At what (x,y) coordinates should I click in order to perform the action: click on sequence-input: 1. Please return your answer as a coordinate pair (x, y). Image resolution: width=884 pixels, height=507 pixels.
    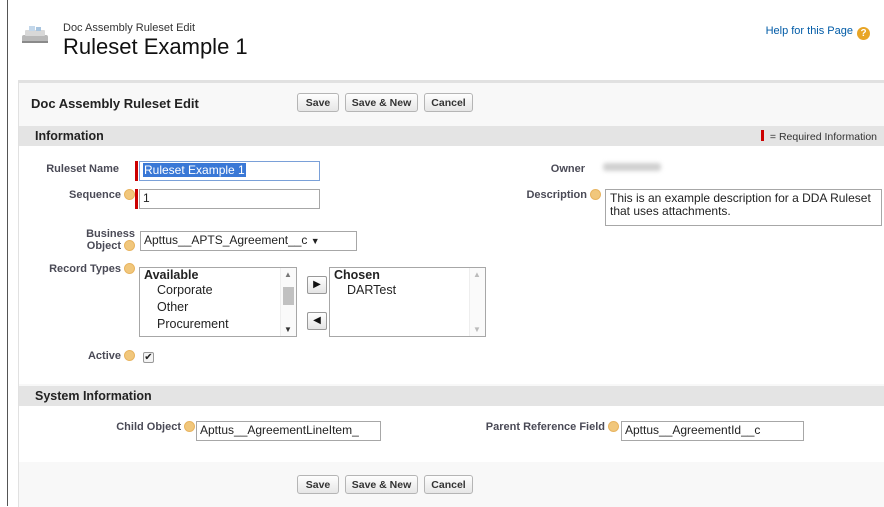
    Looking at the image, I should click on (229, 199).